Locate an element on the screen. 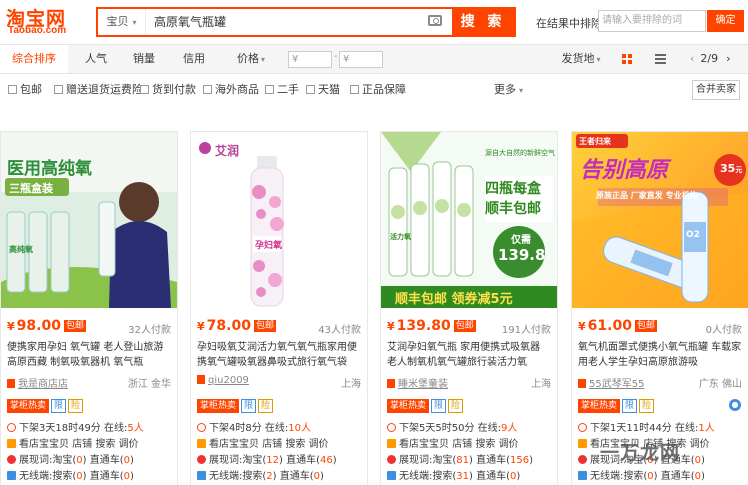 The height and width of the screenshot is (485, 748). exclude-confirm-button: 确定 is located at coordinates (725, 21).